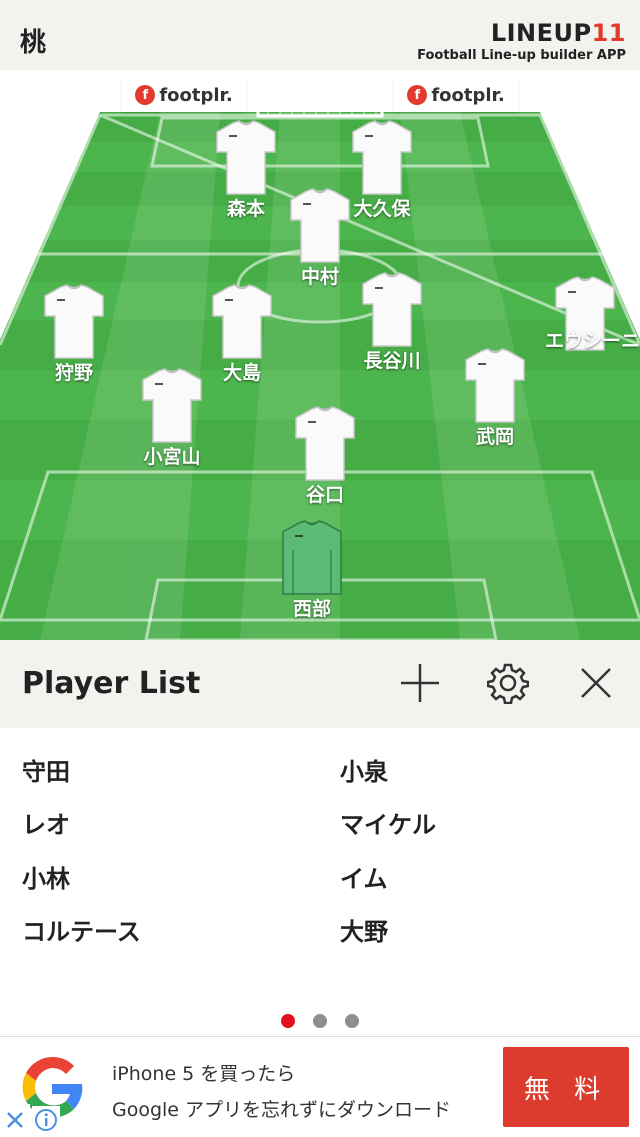 The height and width of the screenshot is (1137, 640). I want to click on plus-icon, so click(420, 683).